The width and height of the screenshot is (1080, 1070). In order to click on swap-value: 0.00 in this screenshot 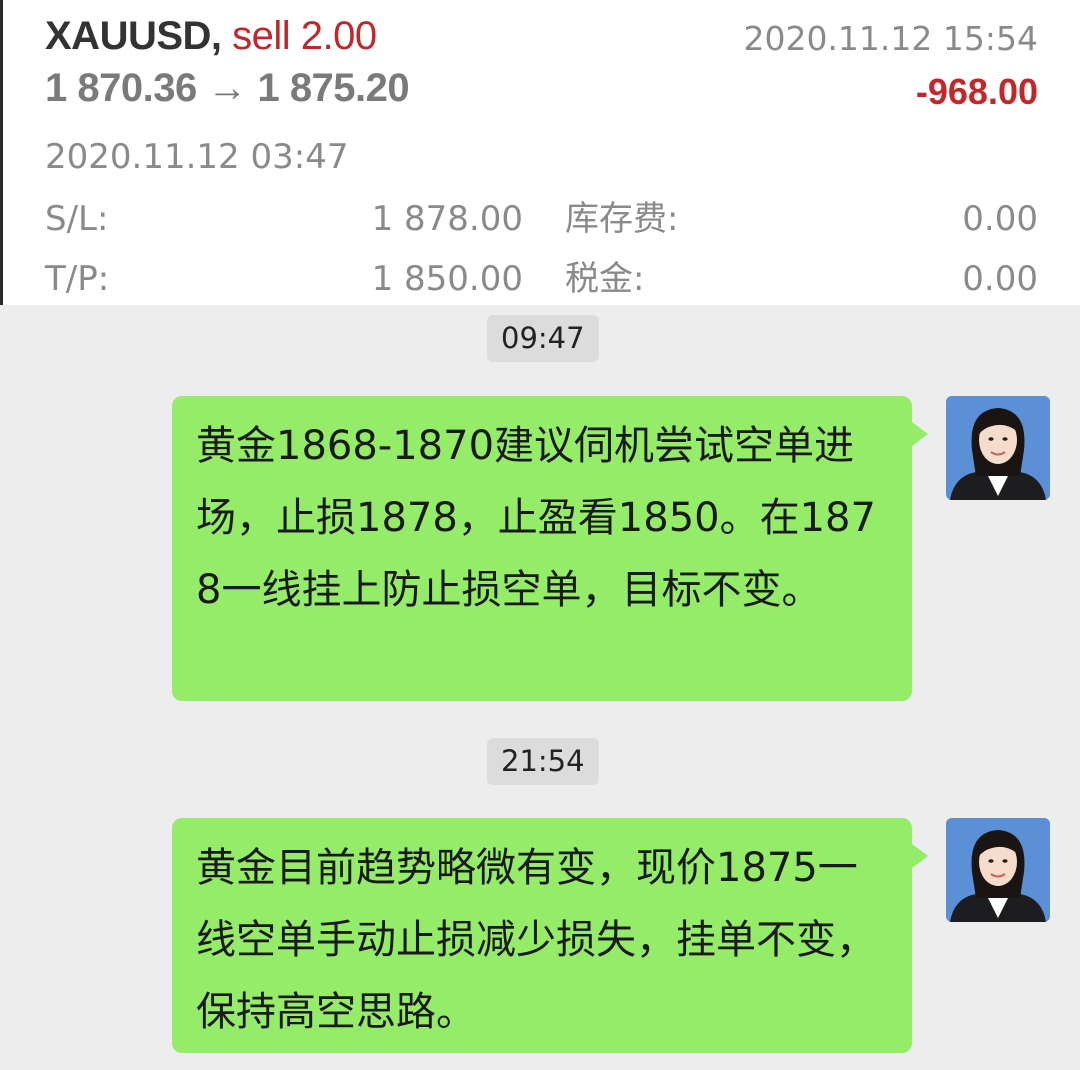, I will do `click(1000, 219)`.